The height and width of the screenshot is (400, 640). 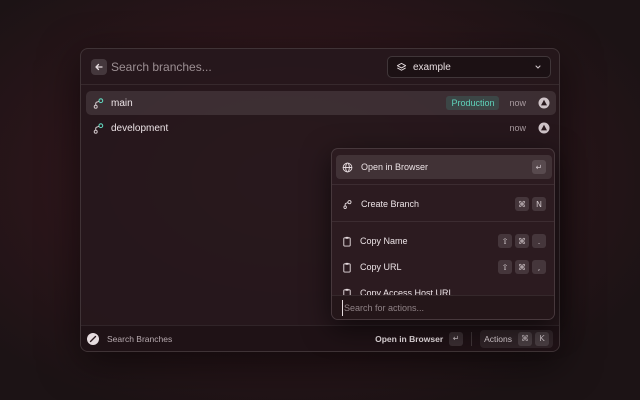 What do you see at coordinates (321, 103) in the screenshot?
I see `branch-row-main: main Production now` at bounding box center [321, 103].